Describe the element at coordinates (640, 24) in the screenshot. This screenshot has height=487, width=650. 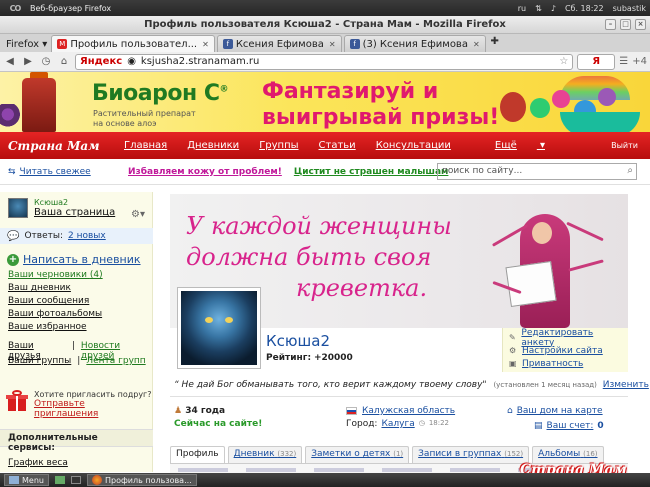
I see `close-icon: ×` at that location.